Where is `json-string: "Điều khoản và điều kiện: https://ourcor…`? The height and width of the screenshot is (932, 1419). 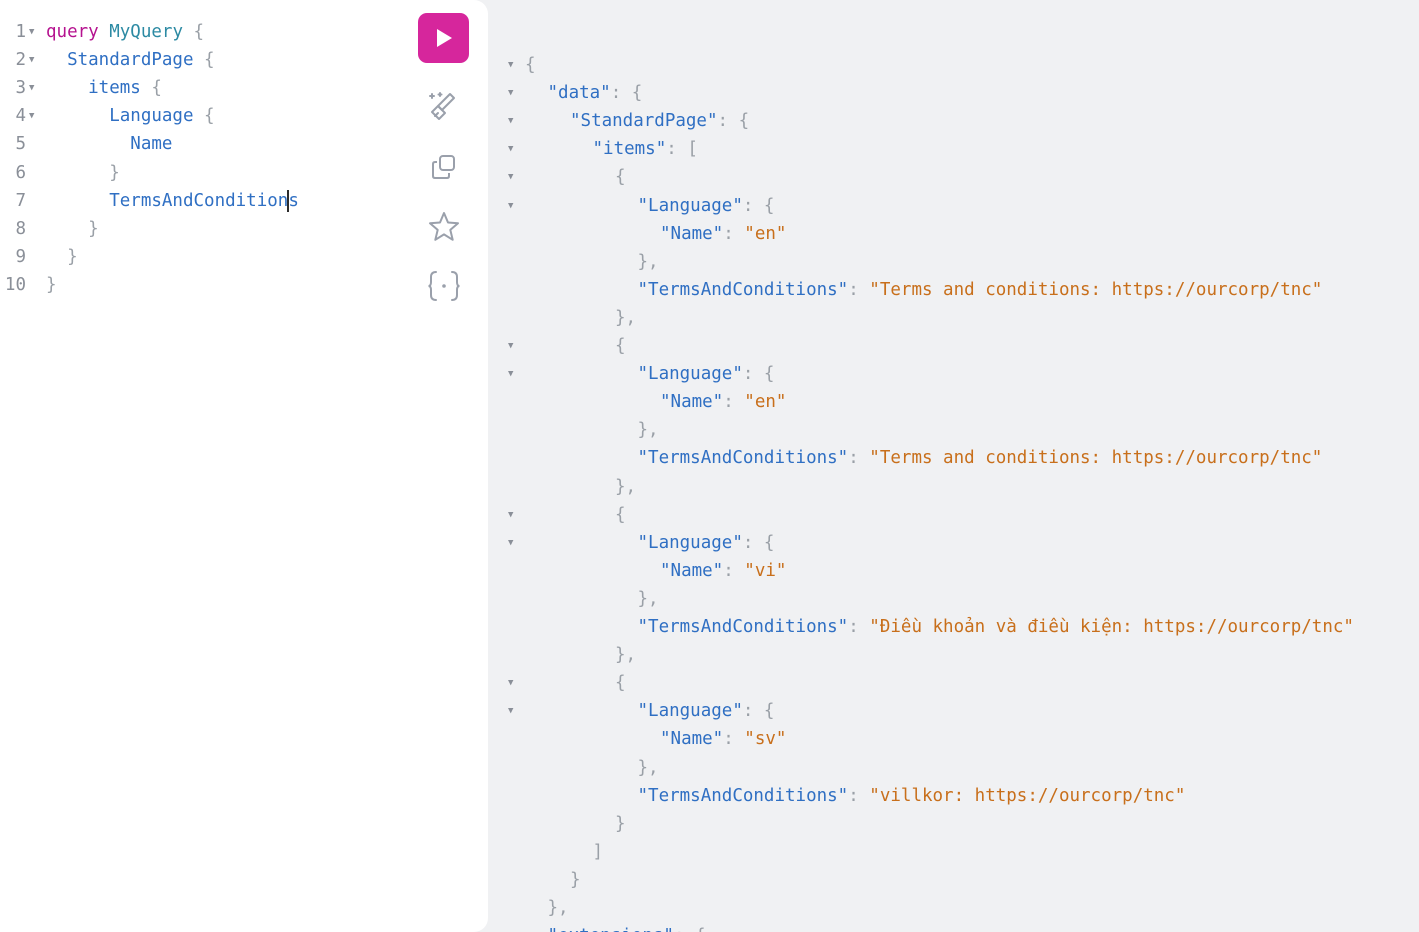
json-string: "Điều khoản và điều kiện: https://ourcor… is located at coordinates (1111, 627).